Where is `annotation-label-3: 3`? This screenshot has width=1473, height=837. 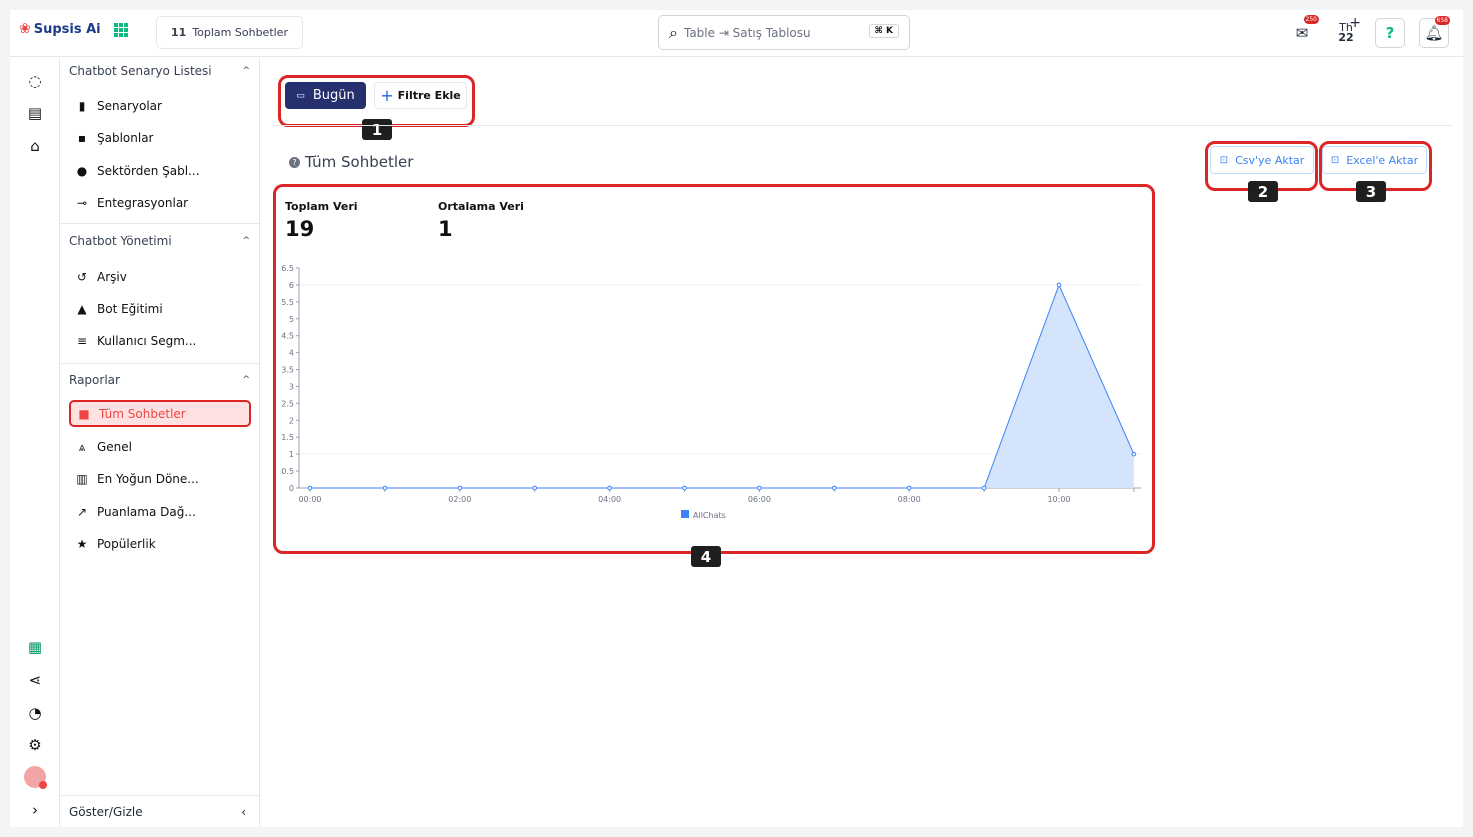
annotation-label-3: 3 is located at coordinates (1371, 191).